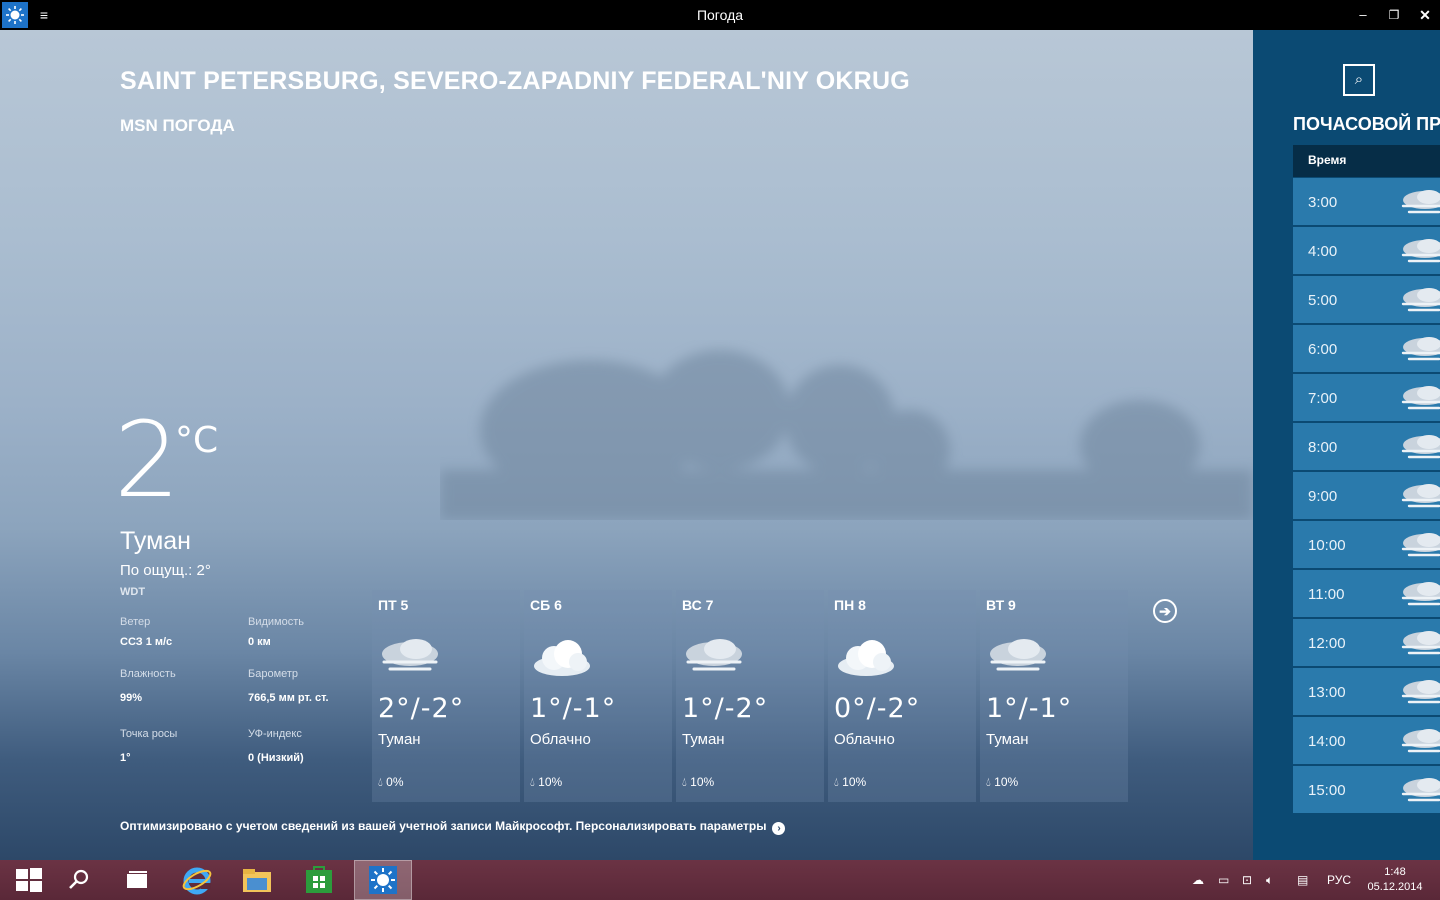 The height and width of the screenshot is (900, 1440). Describe the element at coordinates (1302, 880) in the screenshot. I see `notifications-icon: ▤` at that location.